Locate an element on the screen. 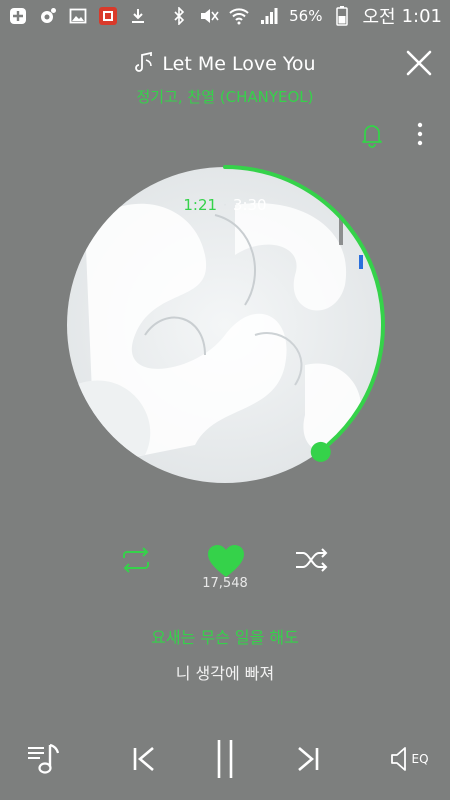 This screenshot has height=800, width=450. pause-icon is located at coordinates (225, 759).